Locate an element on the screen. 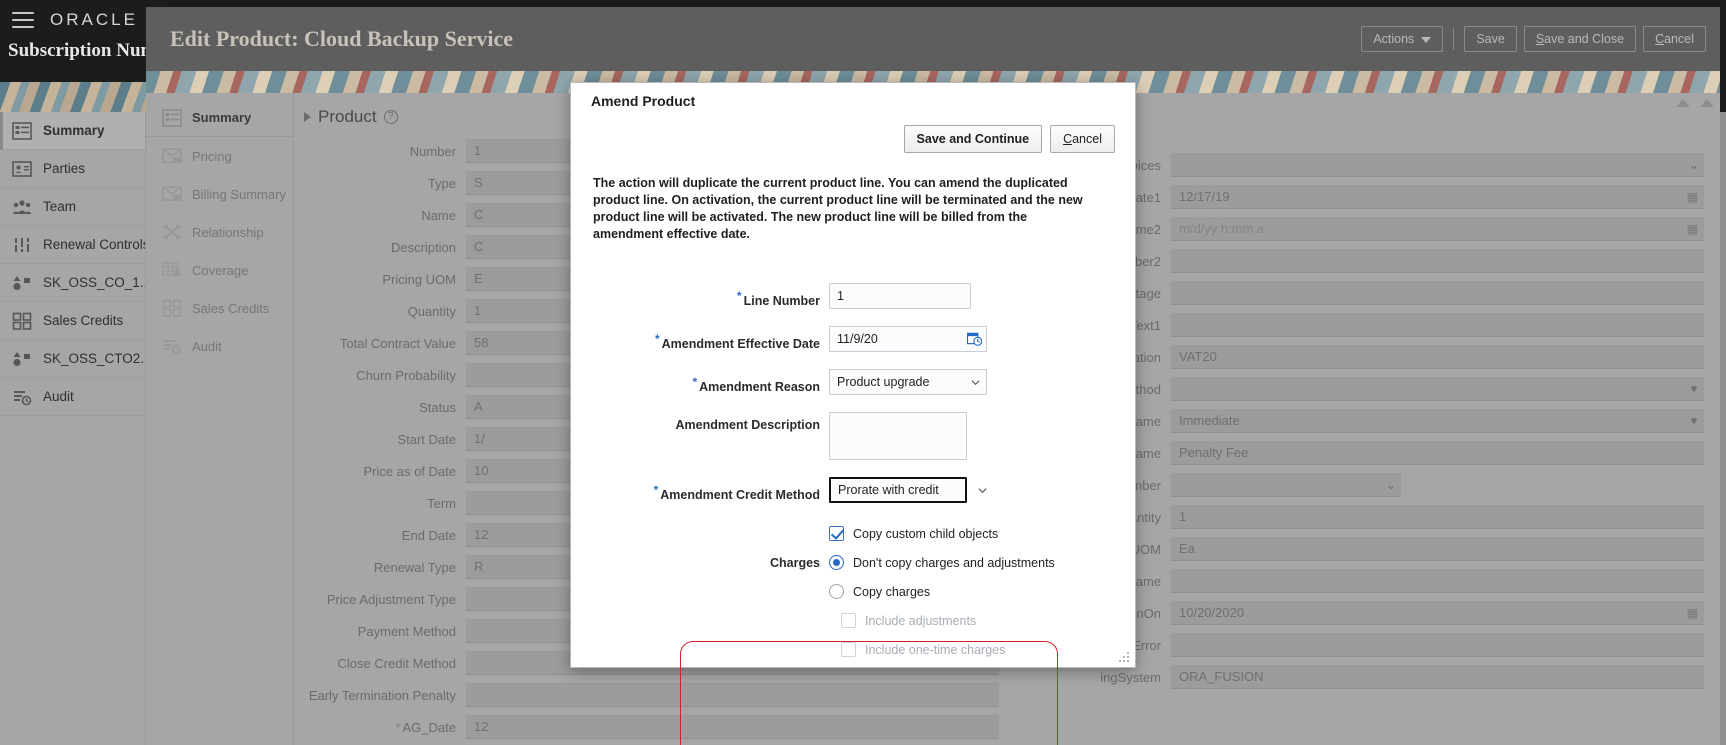 This screenshot has height=745, width=1726. tab-relationship: Relationship is located at coordinates (219, 232).